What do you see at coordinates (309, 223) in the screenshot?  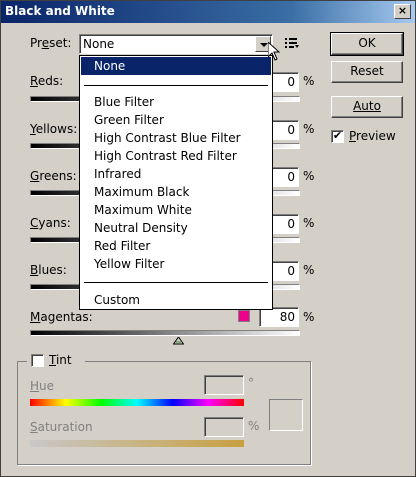 I see `cyans-unit: %` at bounding box center [309, 223].